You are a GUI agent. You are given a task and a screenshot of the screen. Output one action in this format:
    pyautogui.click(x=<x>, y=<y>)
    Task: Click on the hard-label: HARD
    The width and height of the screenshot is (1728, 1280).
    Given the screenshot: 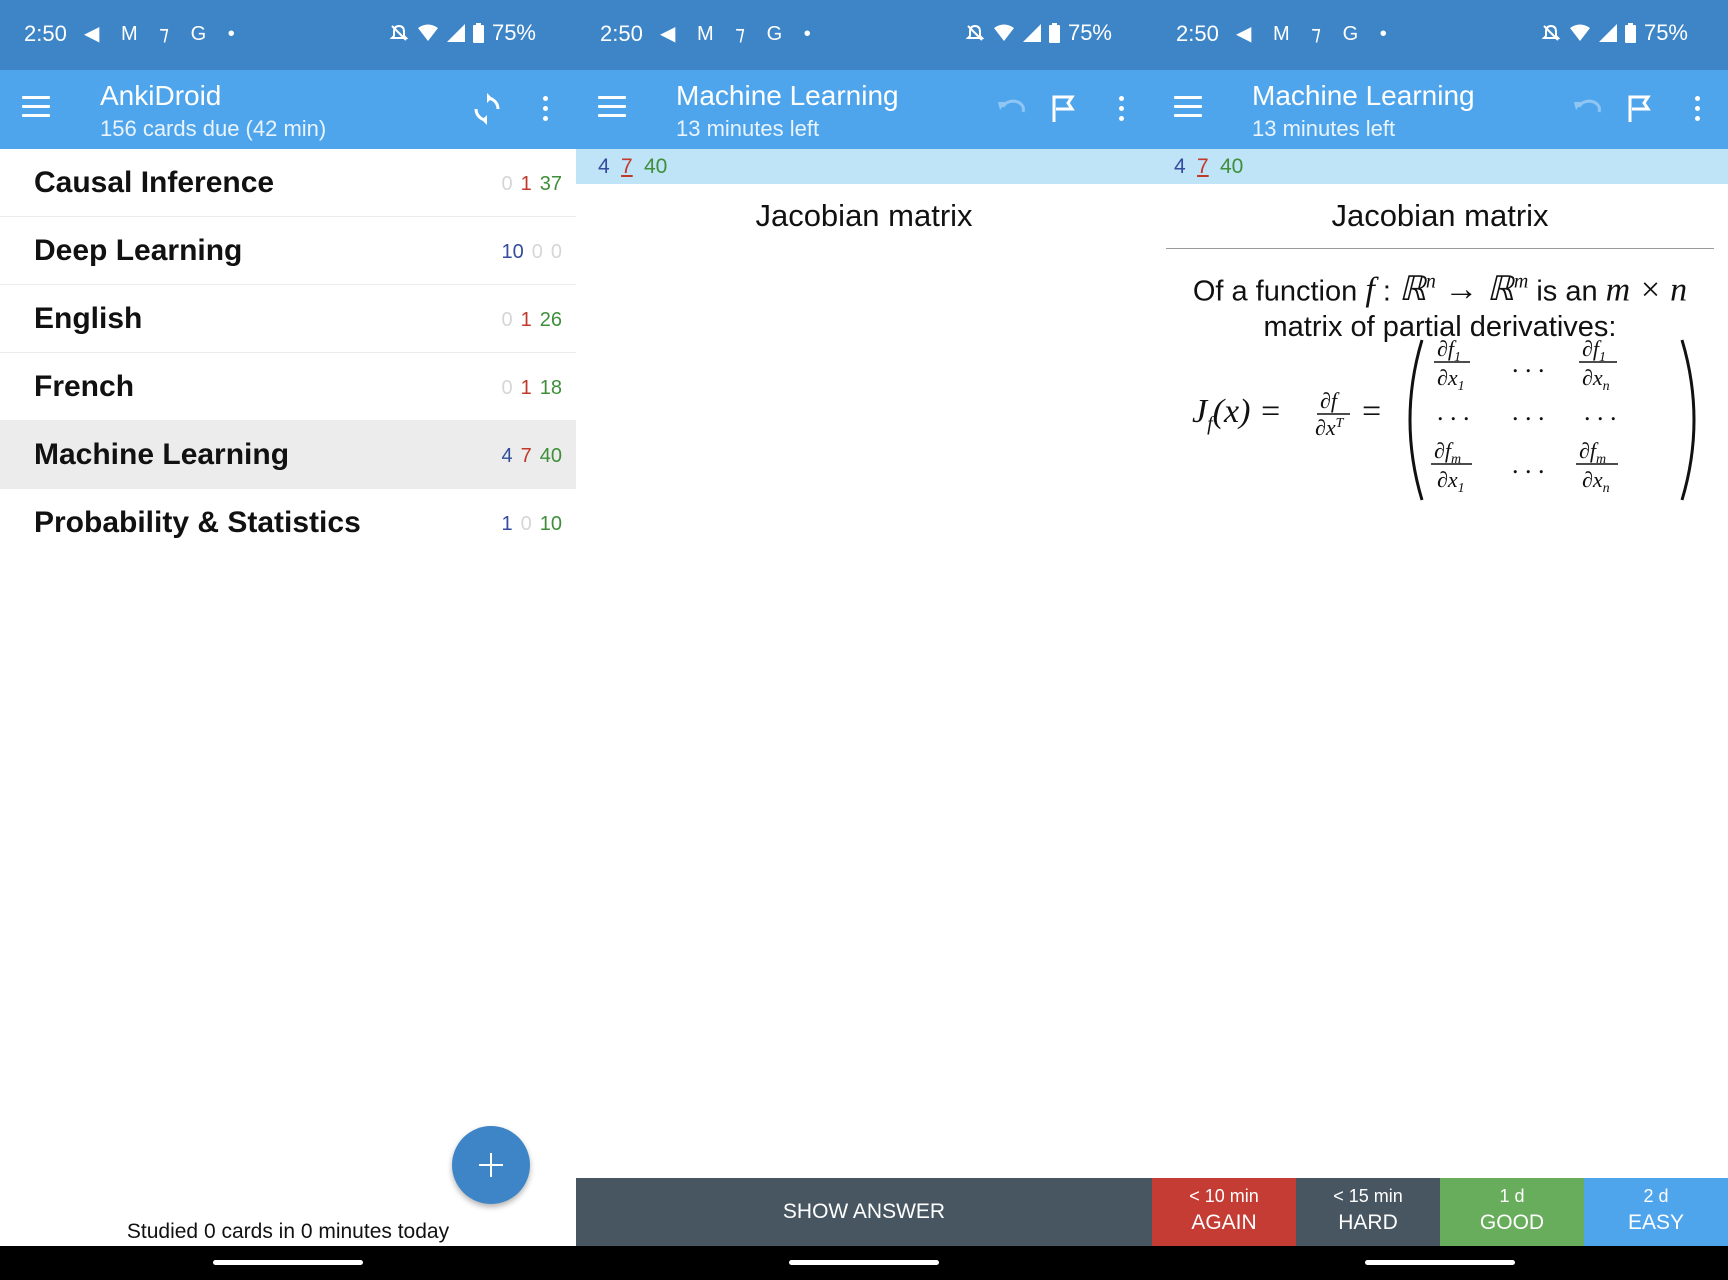 What is the action you would take?
    pyautogui.click(x=1368, y=1222)
    